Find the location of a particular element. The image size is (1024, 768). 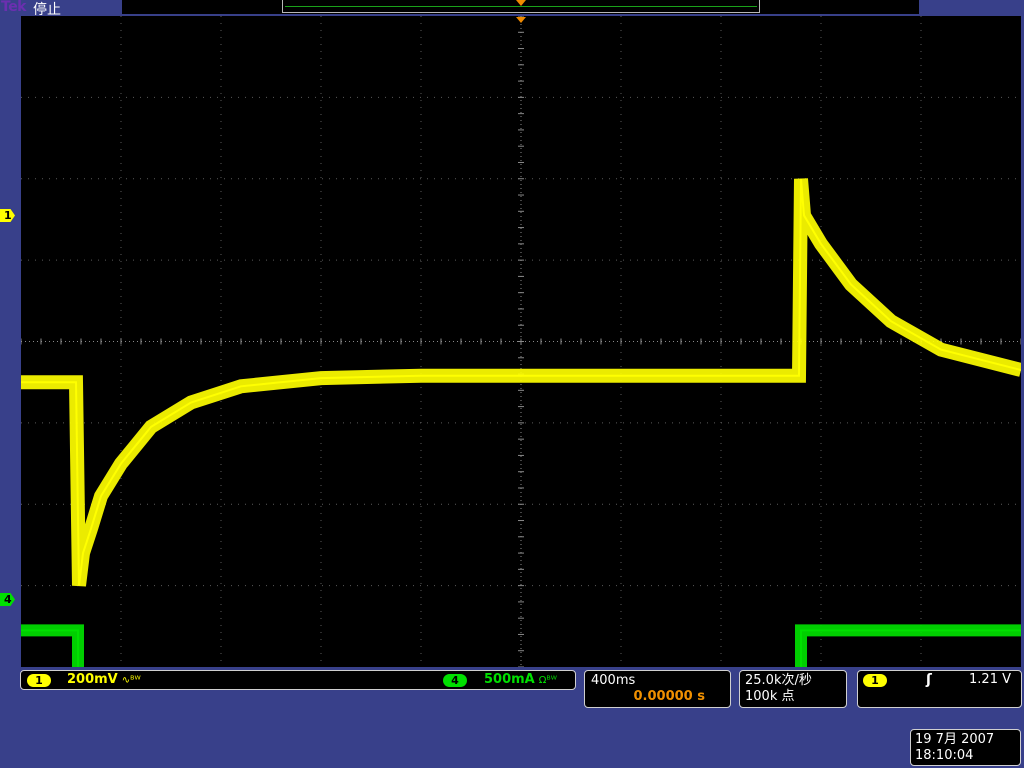

date-time-readout: 19 7月 2007 18:10:04 is located at coordinates (965, 747).